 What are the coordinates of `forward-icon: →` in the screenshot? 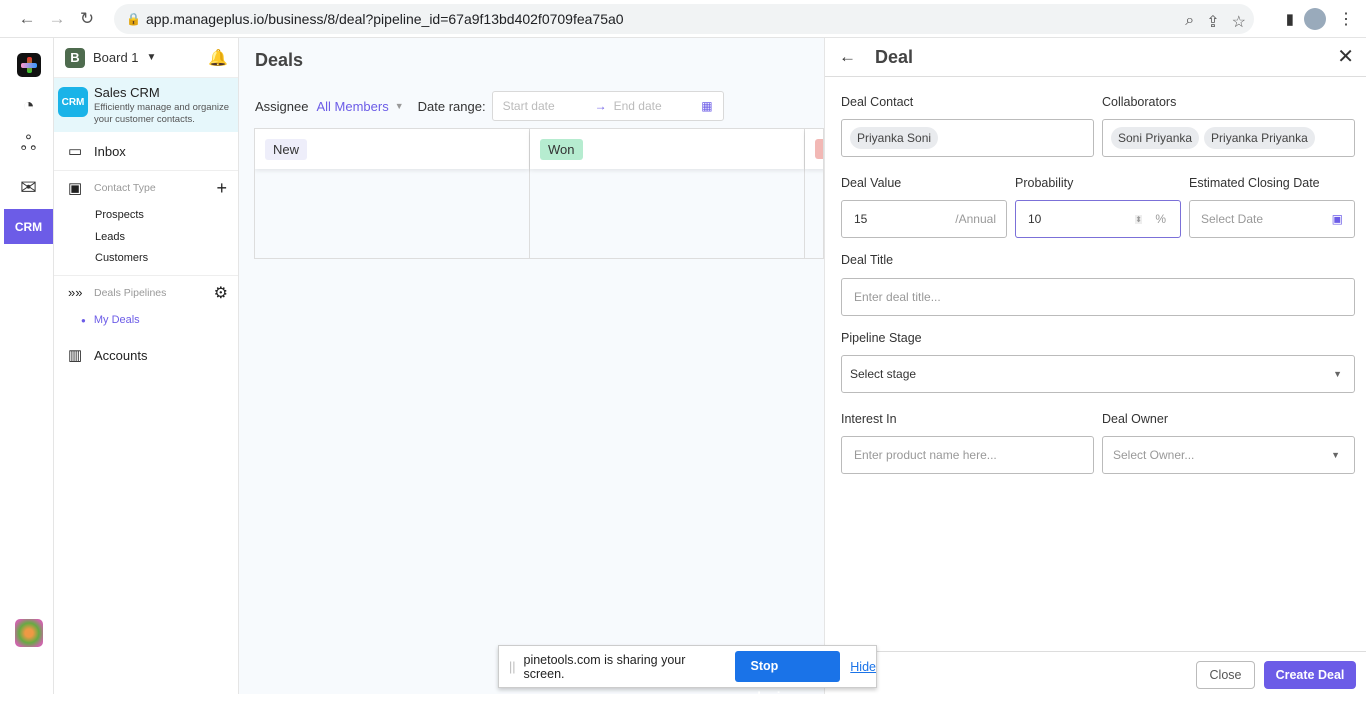 It's located at (57, 19).